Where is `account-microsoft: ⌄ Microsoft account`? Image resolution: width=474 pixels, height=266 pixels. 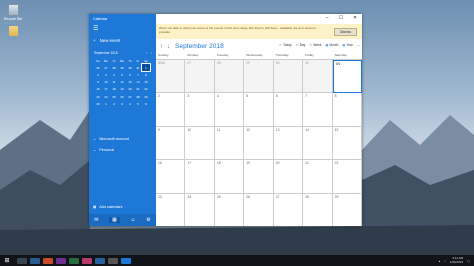
account-microsoft: ⌄ Microsoft account is located at coordinates (111, 139).